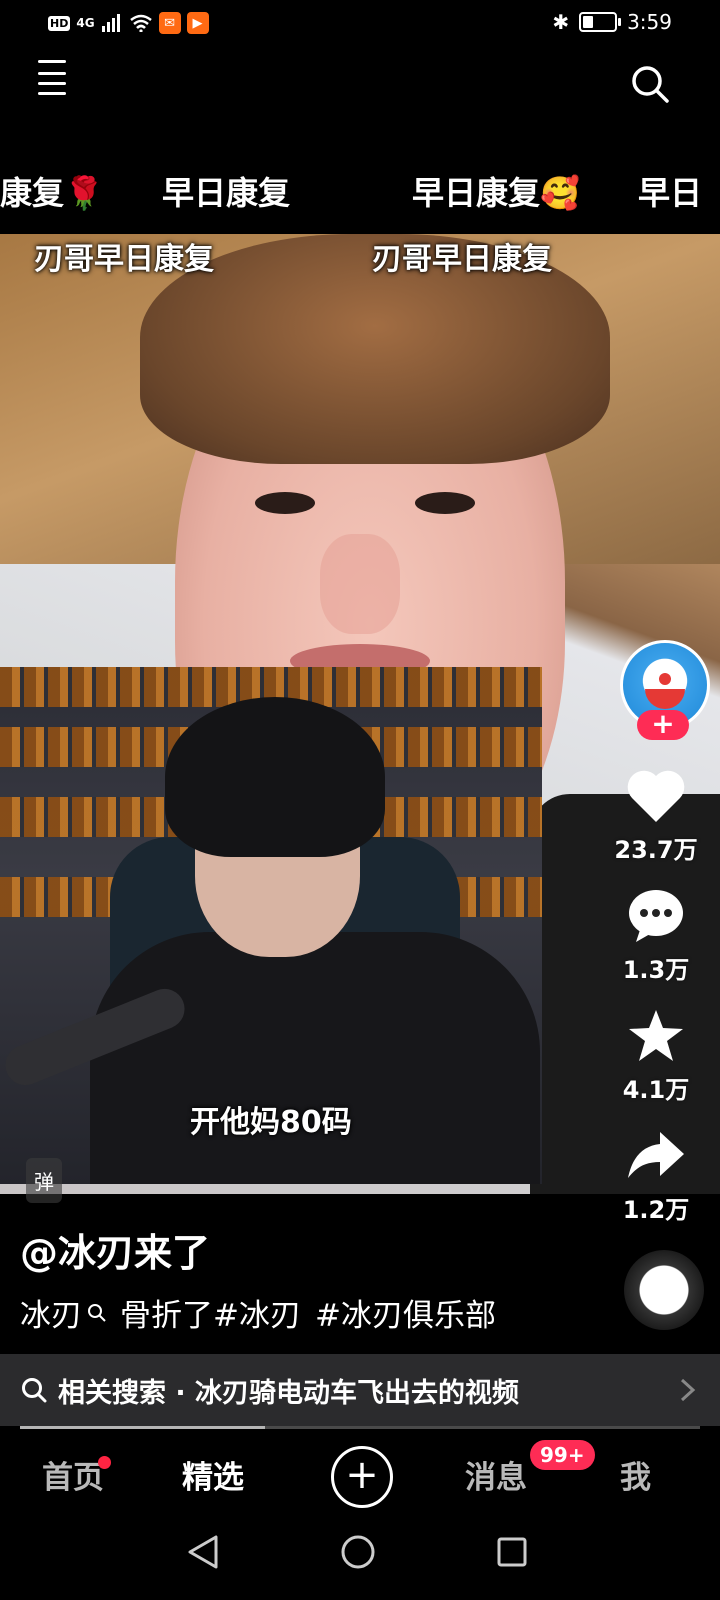 The height and width of the screenshot is (1600, 720). Describe the element at coordinates (362, 1477) in the screenshot. I see `post-button: +` at that location.